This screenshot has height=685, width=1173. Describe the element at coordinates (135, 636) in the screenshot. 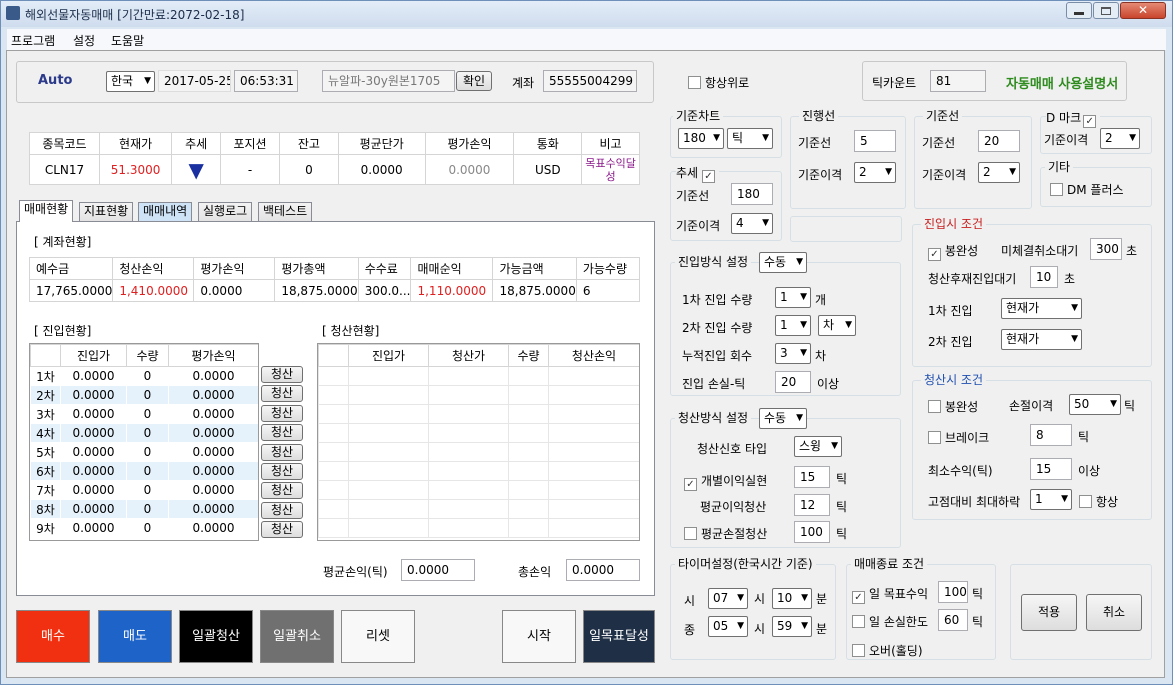

I see `sell-button: 매도` at that location.